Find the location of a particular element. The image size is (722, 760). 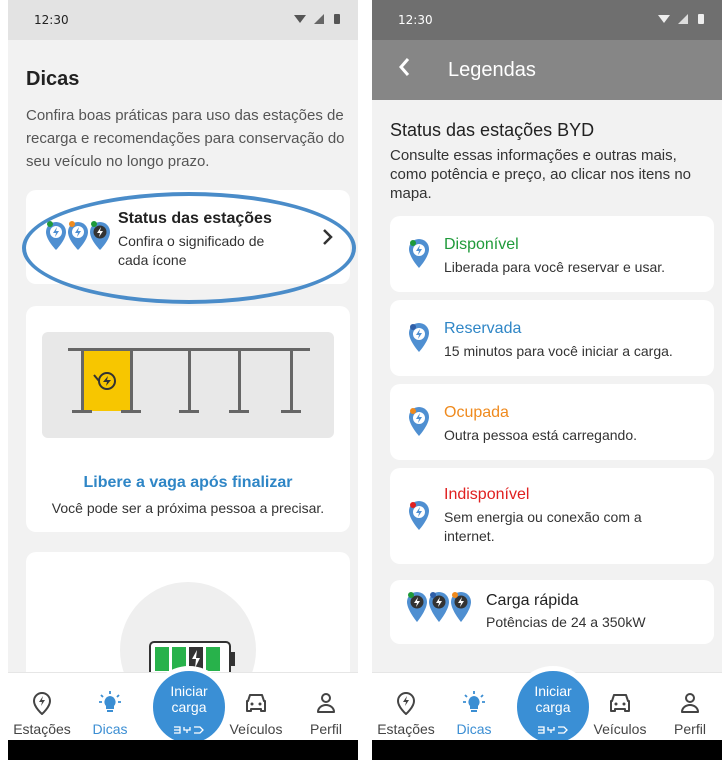

legend-label: Indisponível is located at coordinates (487, 494).